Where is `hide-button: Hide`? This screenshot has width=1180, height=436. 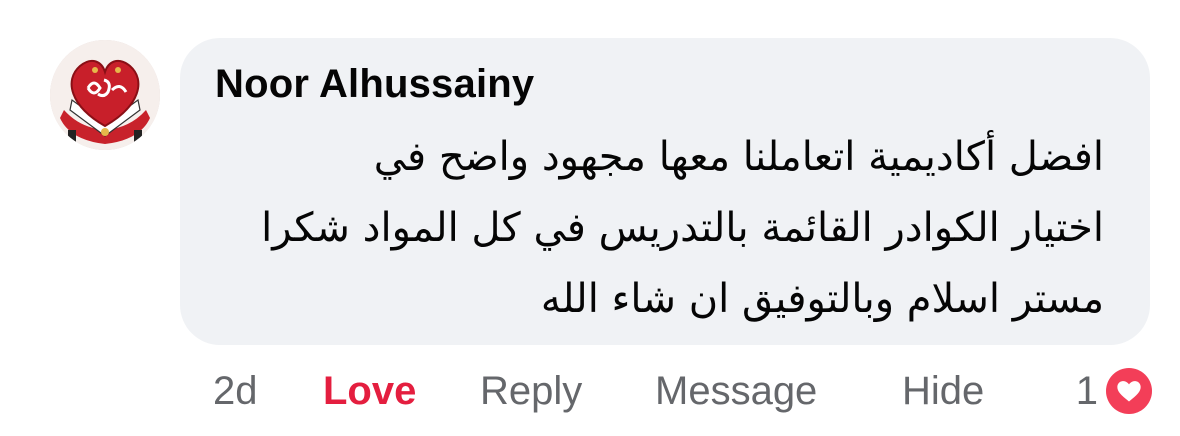 hide-button: Hide is located at coordinates (943, 391).